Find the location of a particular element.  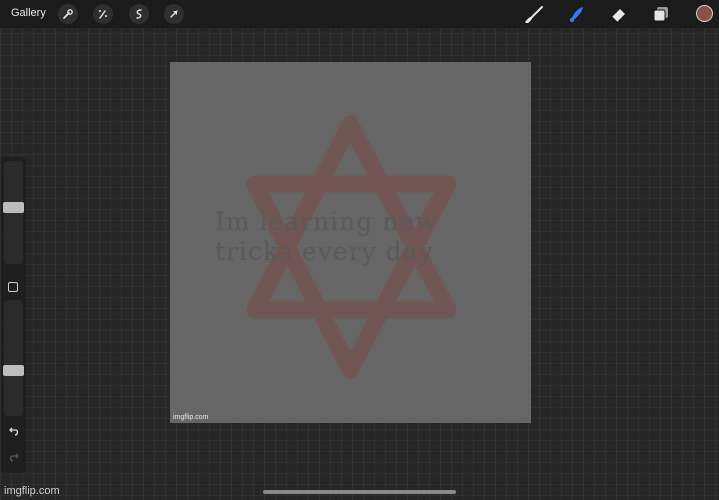

brush-icon is located at coordinates (534, 14).